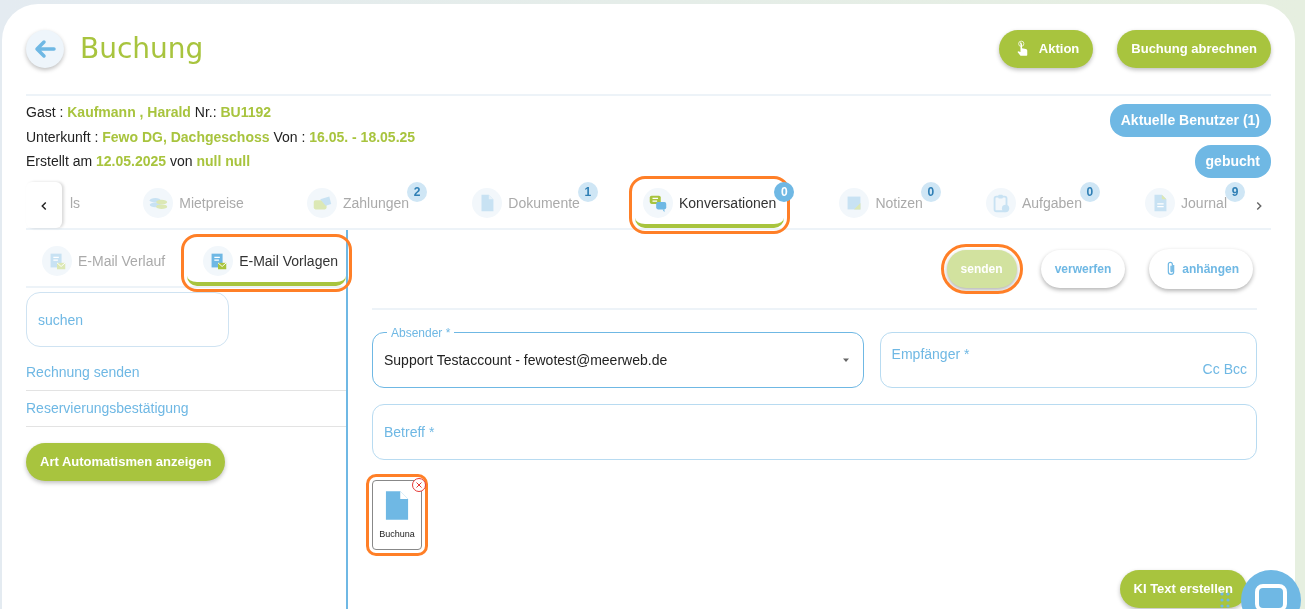 This screenshot has height=609, width=1305. Describe the element at coordinates (126, 462) in the screenshot. I see `automation-button: Art Automatismen anzeigen` at that location.